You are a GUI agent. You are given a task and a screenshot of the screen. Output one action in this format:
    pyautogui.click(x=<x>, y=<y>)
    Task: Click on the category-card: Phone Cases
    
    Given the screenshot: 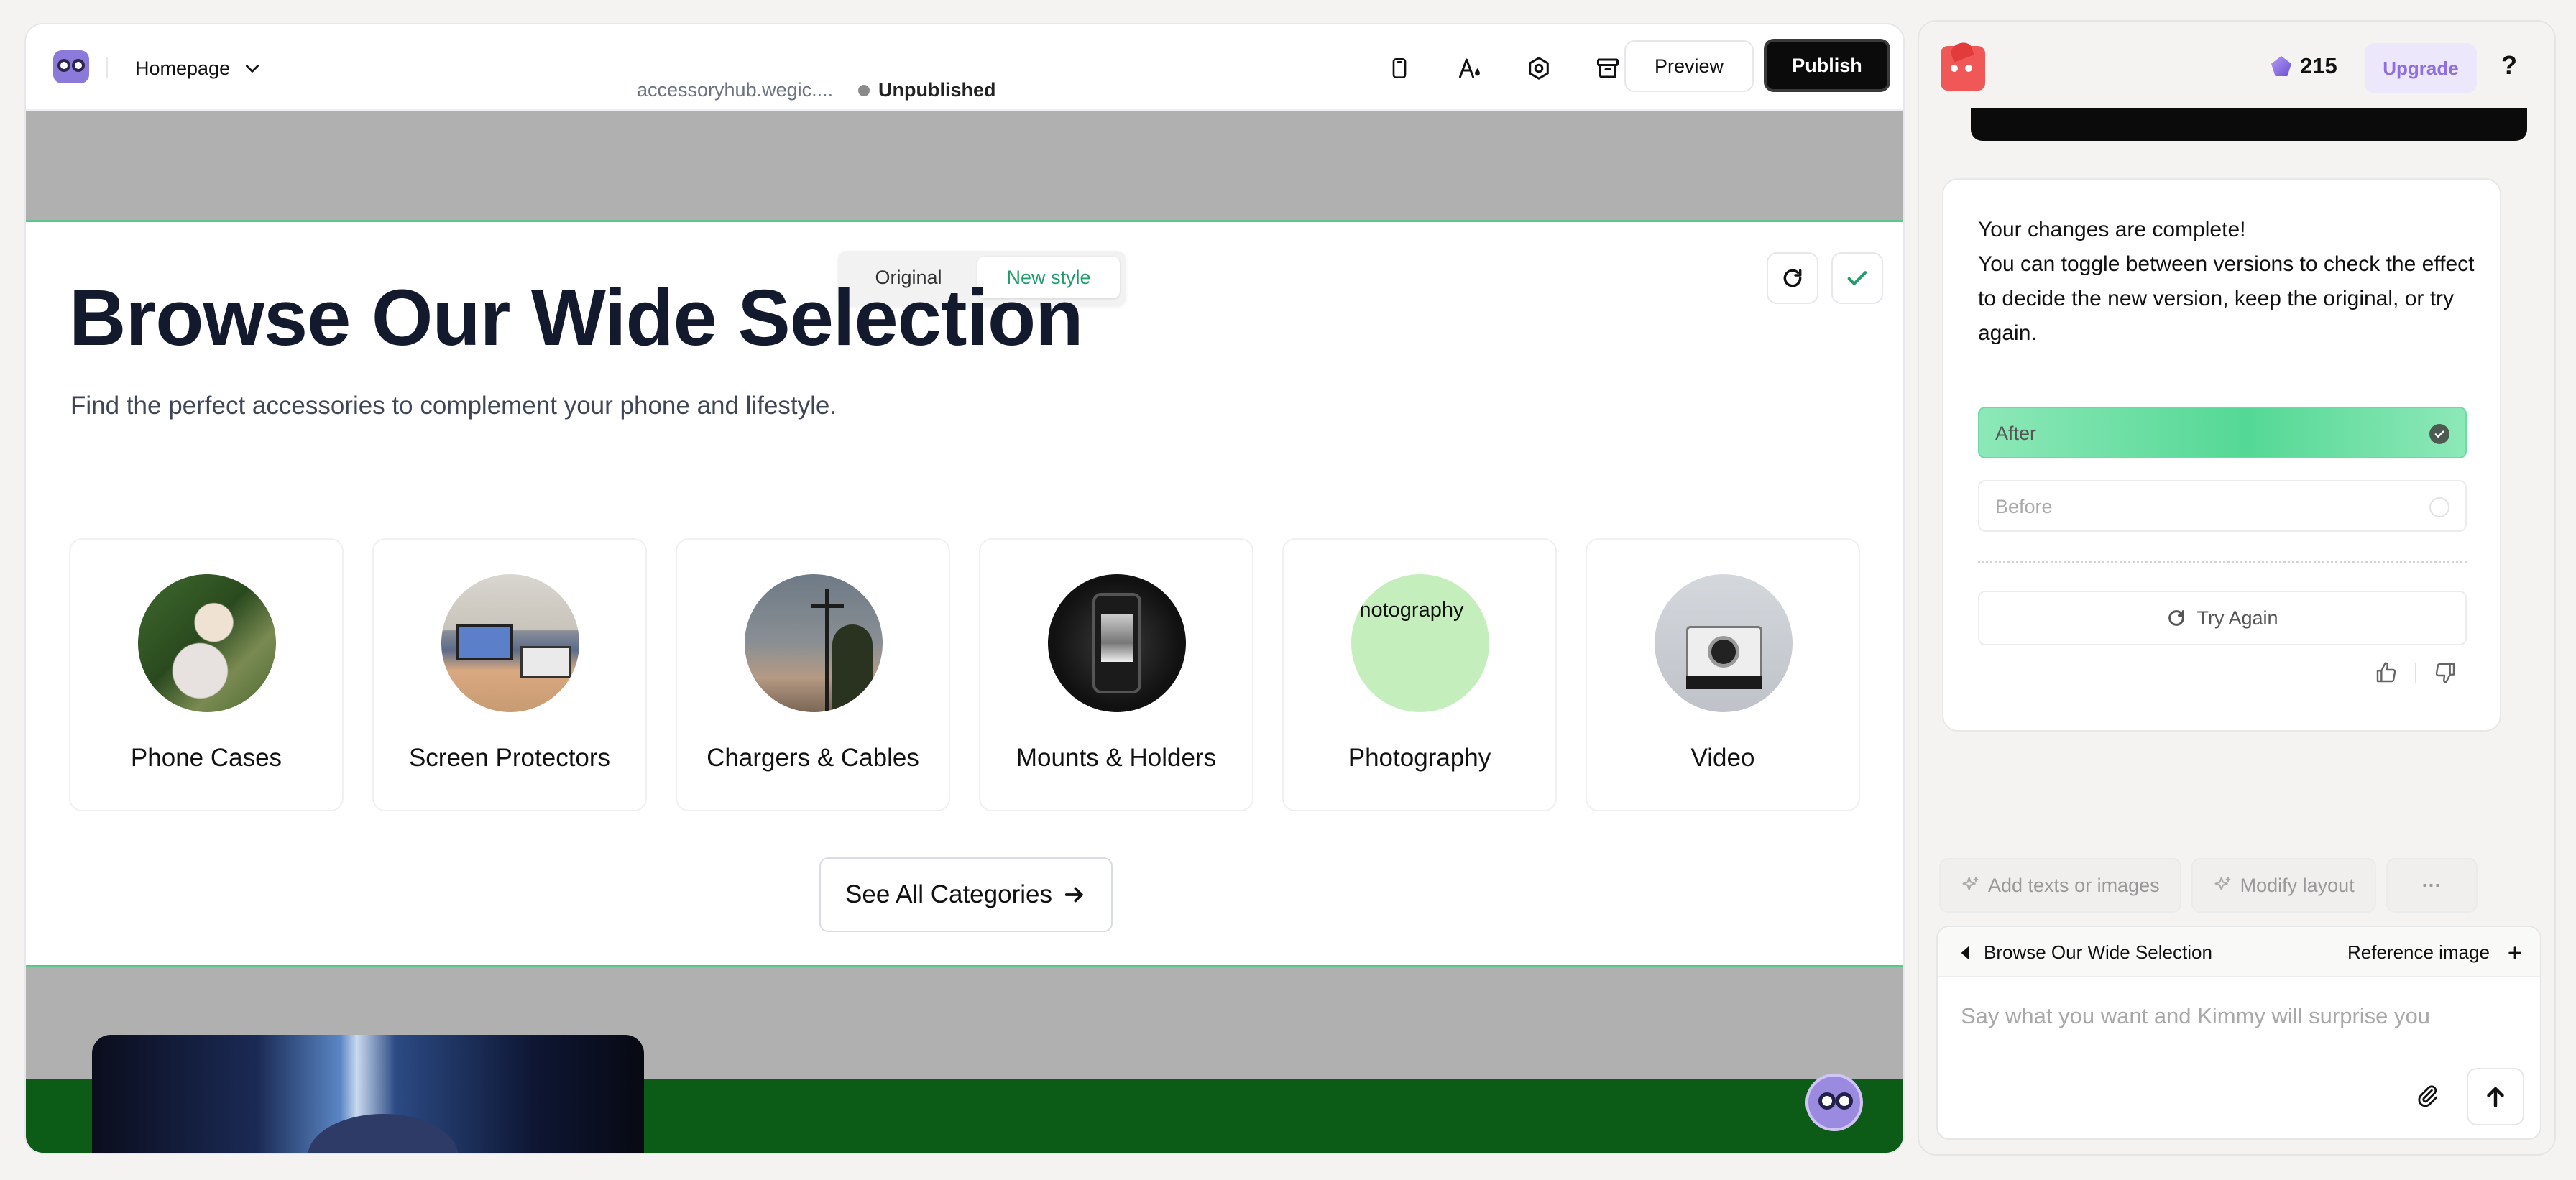 What is the action you would take?
    pyautogui.click(x=206, y=674)
    